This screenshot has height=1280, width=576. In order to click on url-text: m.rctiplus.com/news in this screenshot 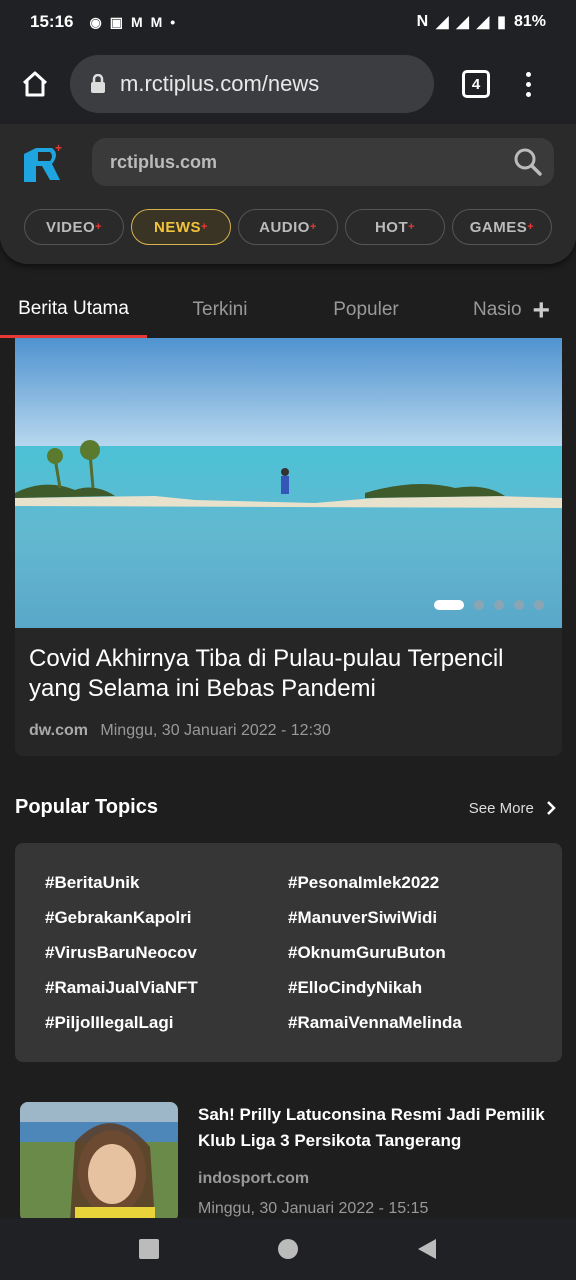, I will do `click(220, 83)`.